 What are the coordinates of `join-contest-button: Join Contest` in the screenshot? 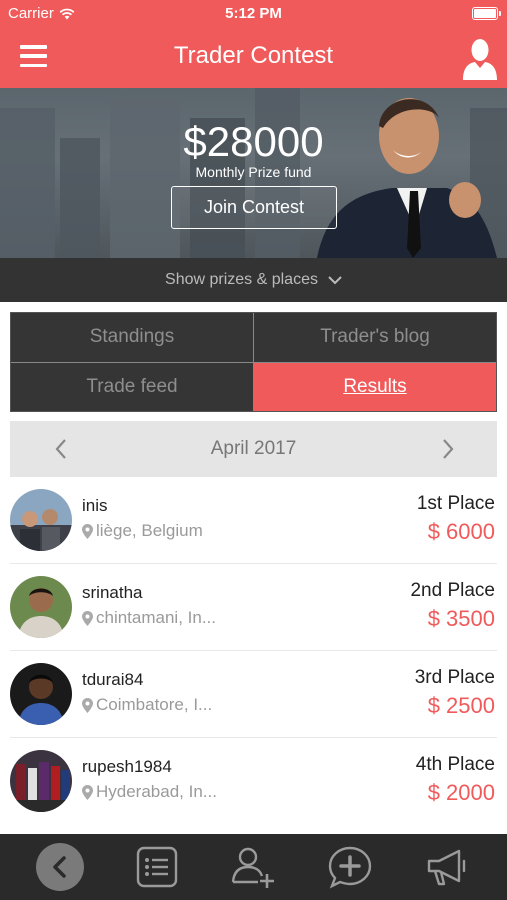 It's located at (254, 207).